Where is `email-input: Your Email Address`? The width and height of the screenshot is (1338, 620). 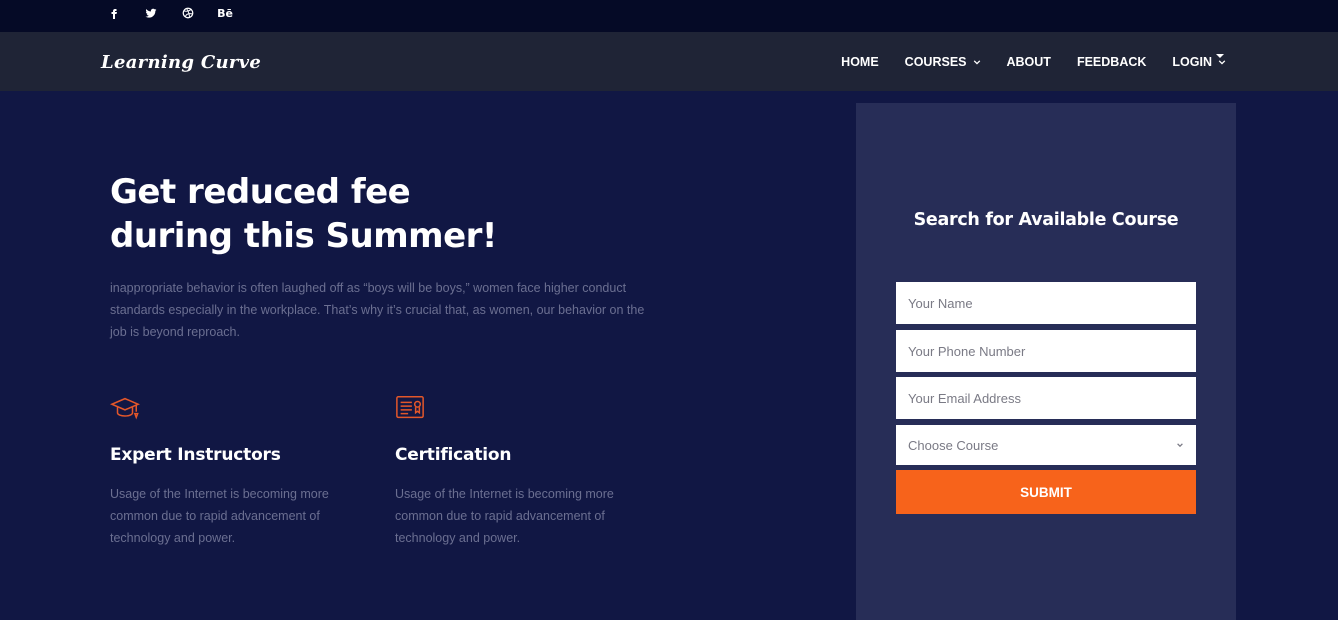
email-input: Your Email Address is located at coordinates (1046, 398).